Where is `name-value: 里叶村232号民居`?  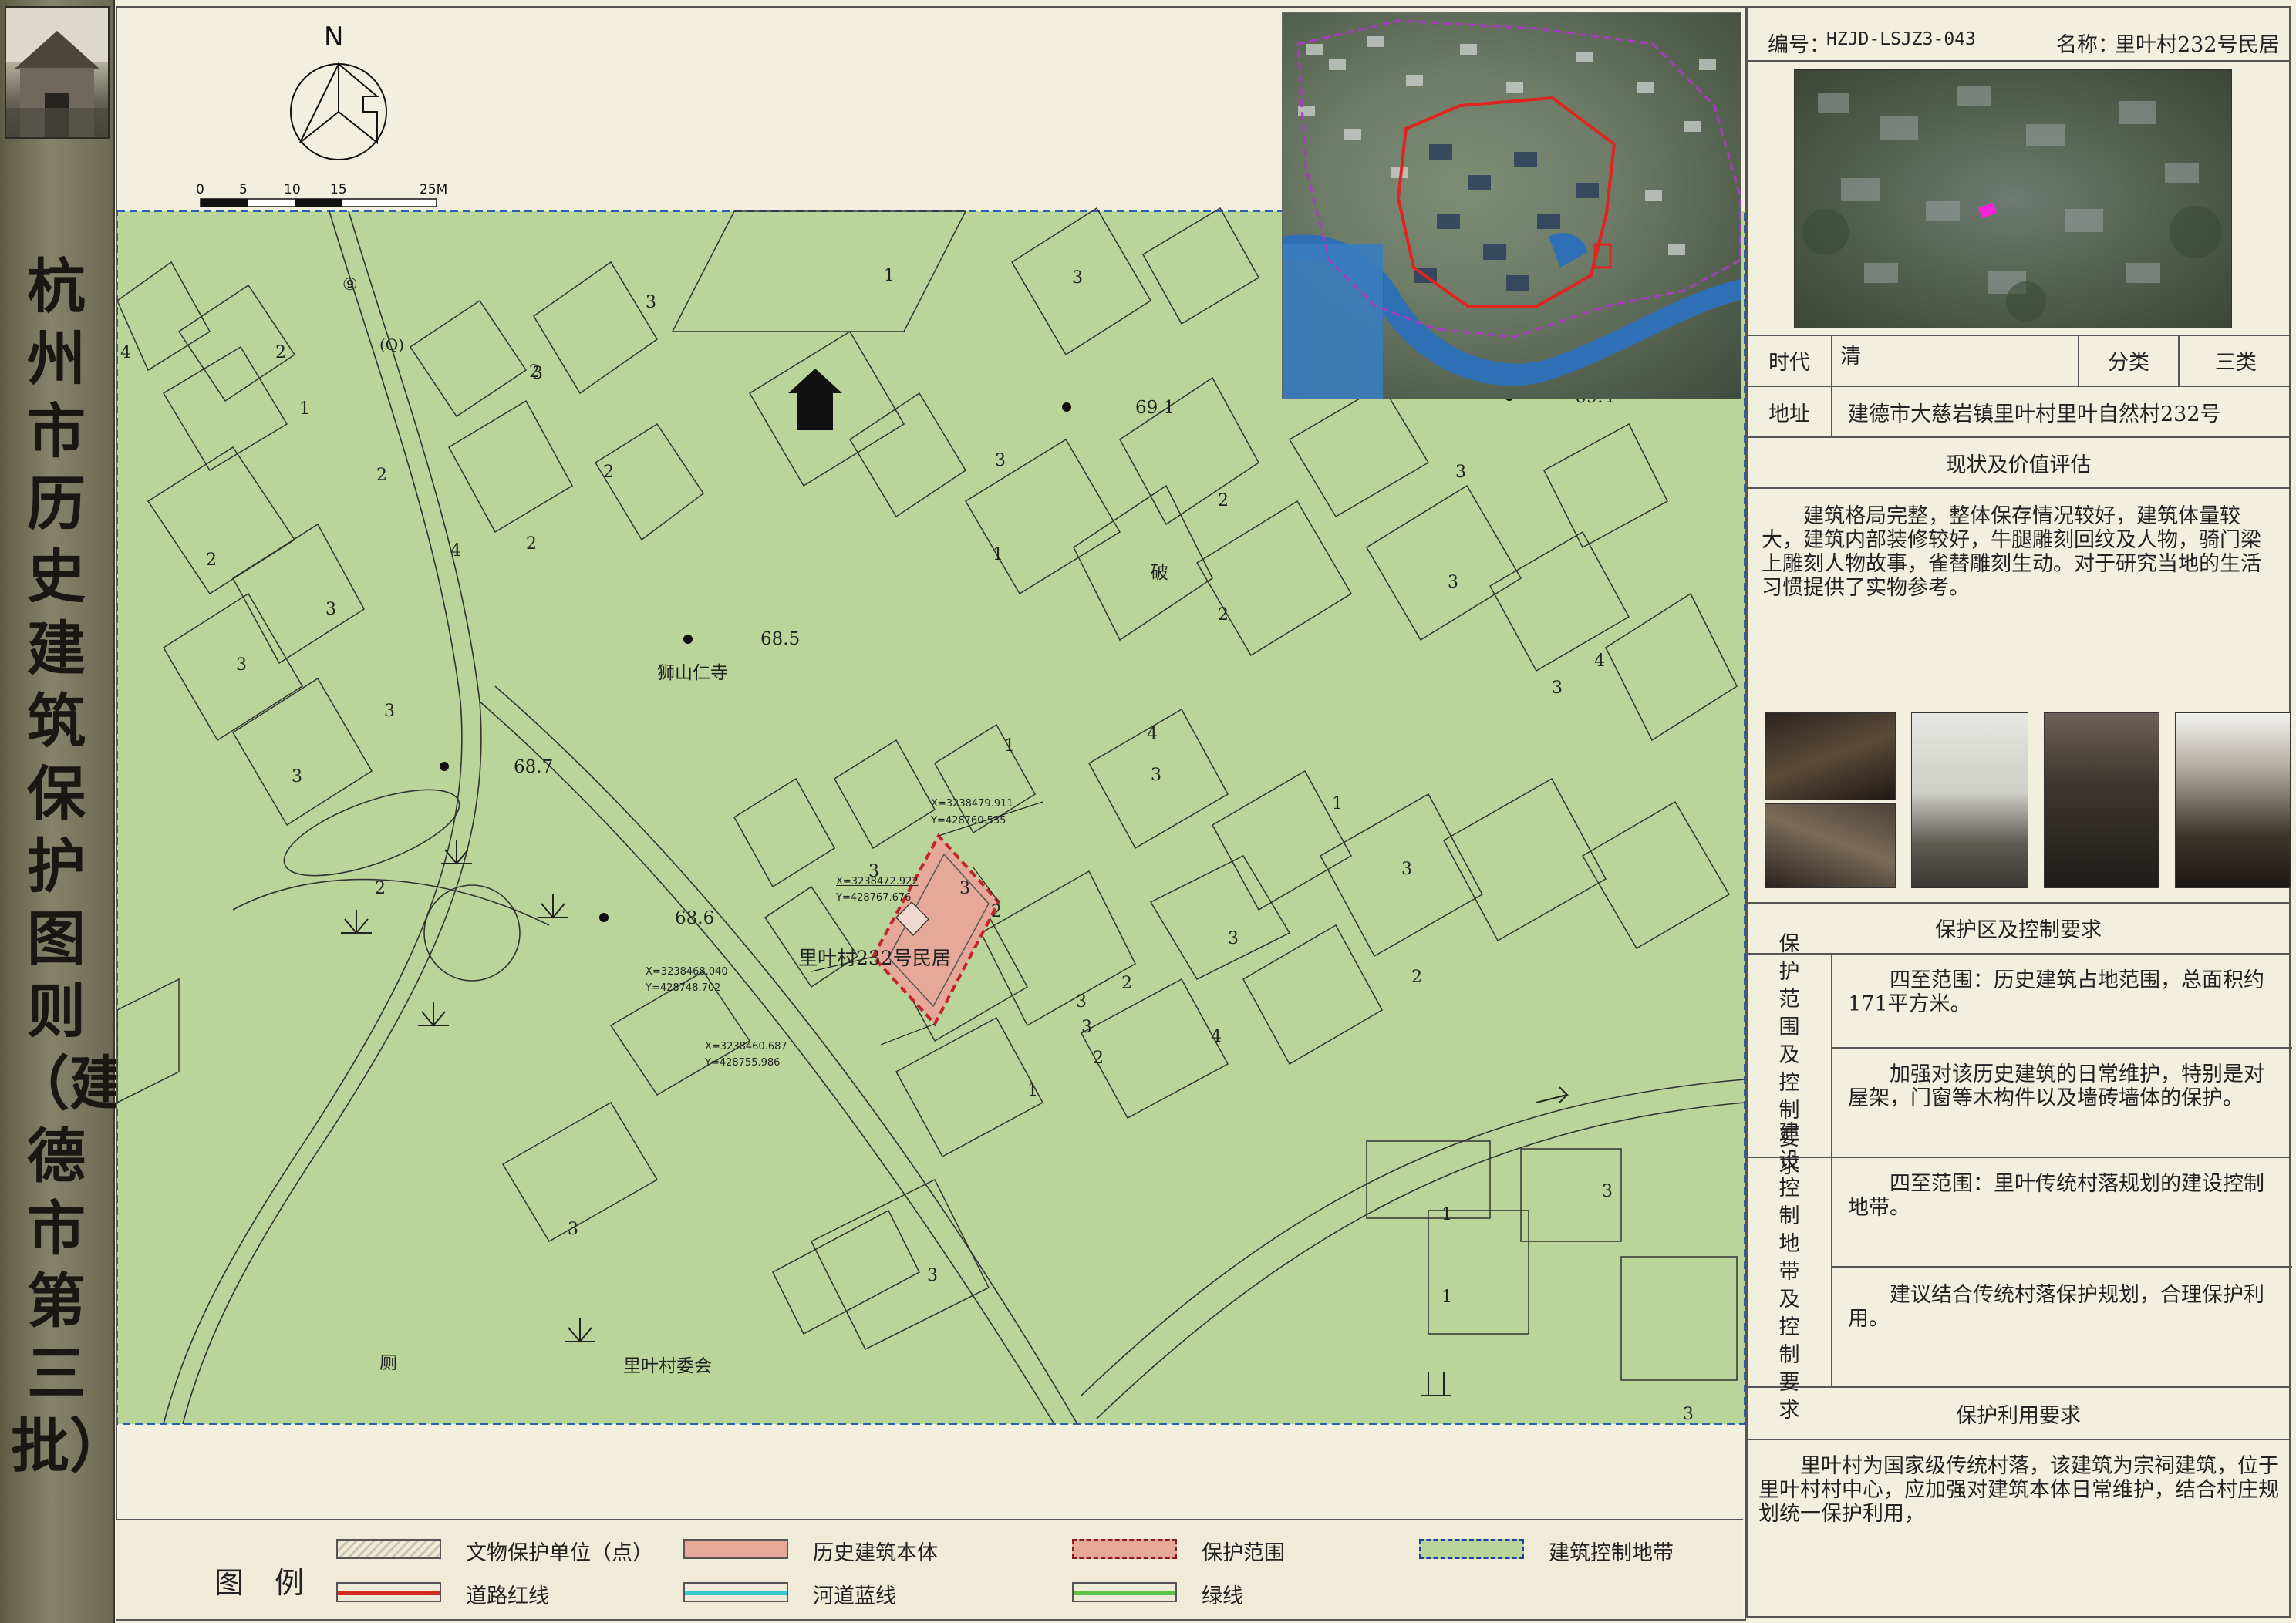
name-value: 里叶村232号民居 is located at coordinates (2198, 45).